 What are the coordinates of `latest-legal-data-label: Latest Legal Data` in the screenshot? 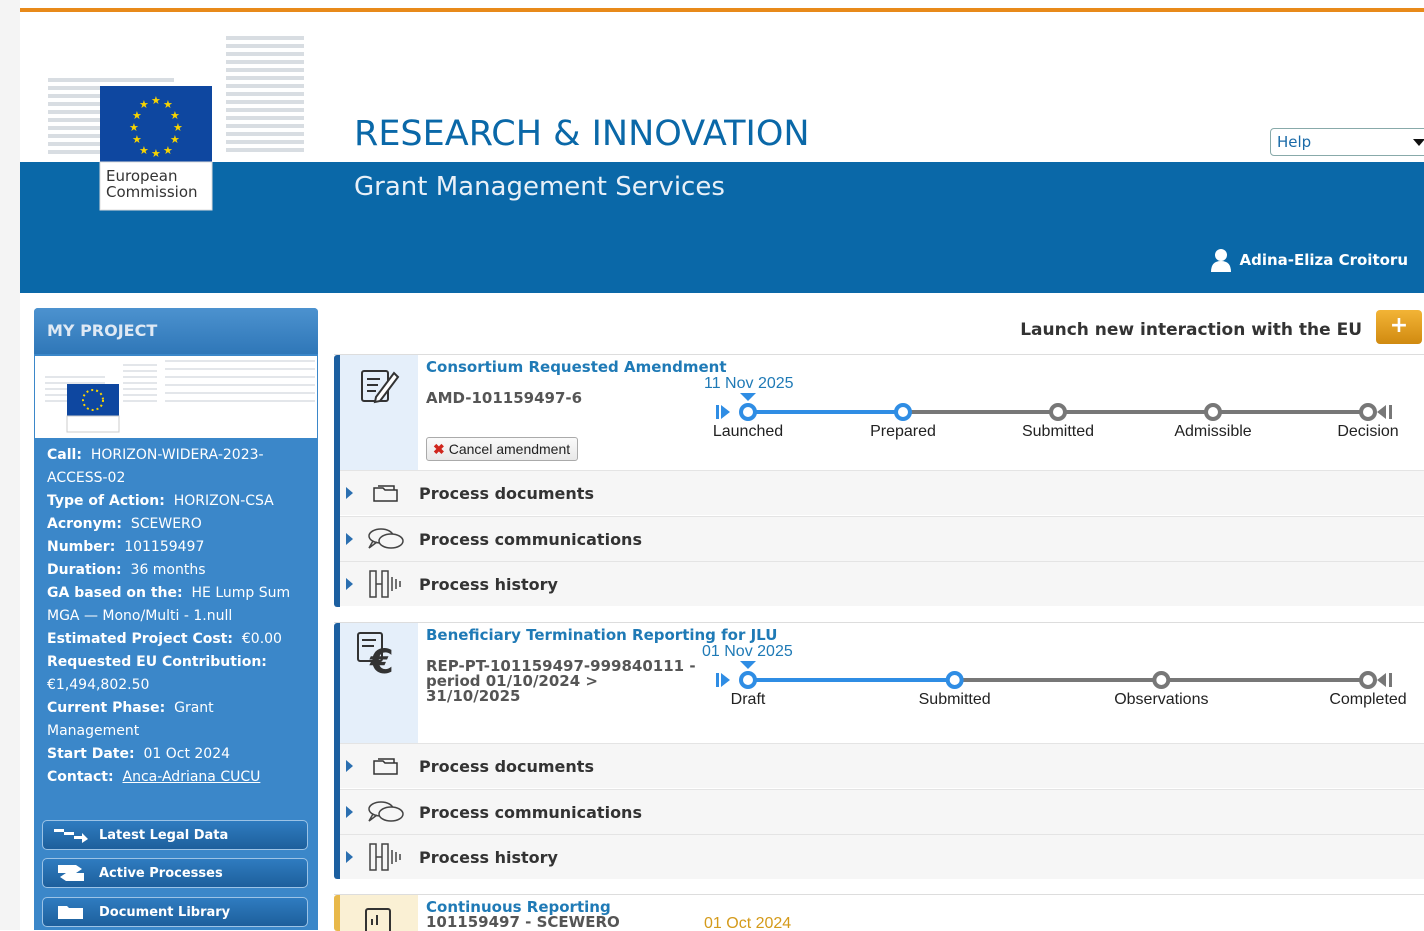 It's located at (164, 835).